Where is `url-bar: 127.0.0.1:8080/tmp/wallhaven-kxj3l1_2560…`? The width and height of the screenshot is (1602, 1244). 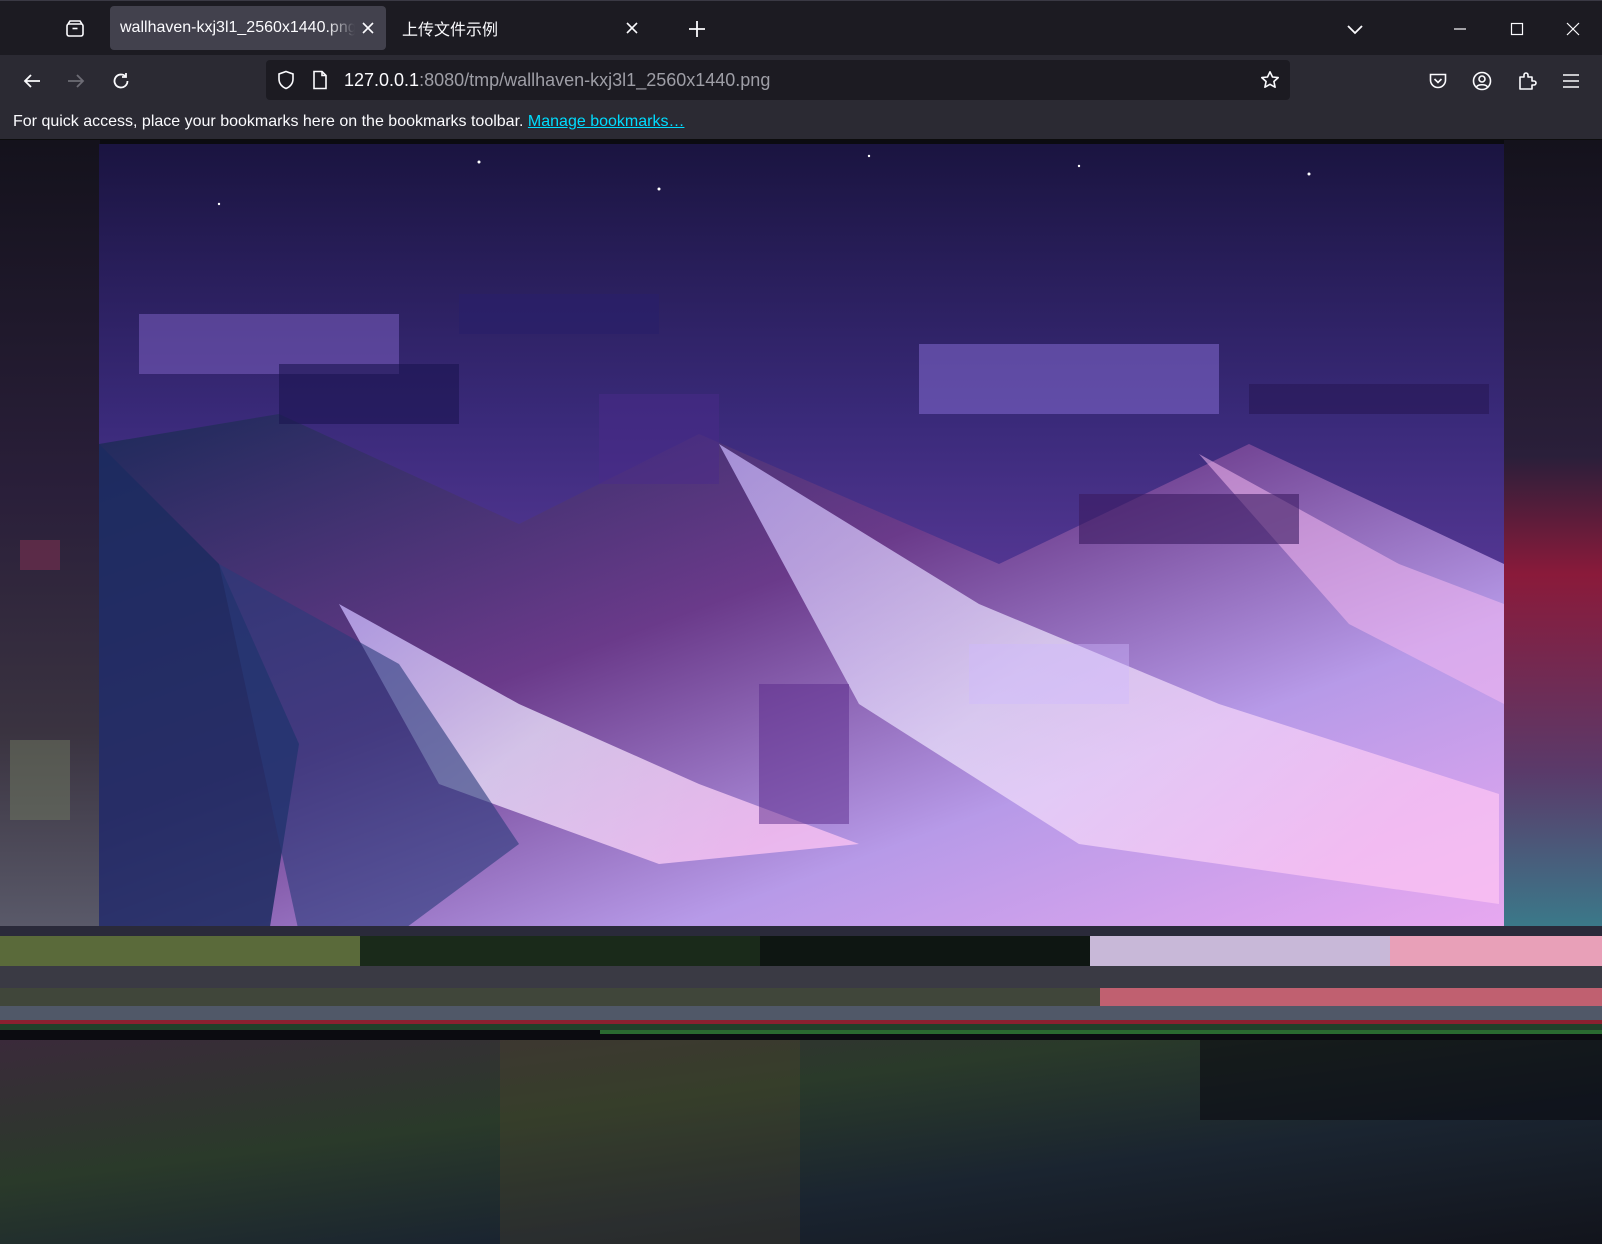
url-bar: 127.0.0.1:8080/tmp/wallhaven-kxj3l1_2560… is located at coordinates (778, 80).